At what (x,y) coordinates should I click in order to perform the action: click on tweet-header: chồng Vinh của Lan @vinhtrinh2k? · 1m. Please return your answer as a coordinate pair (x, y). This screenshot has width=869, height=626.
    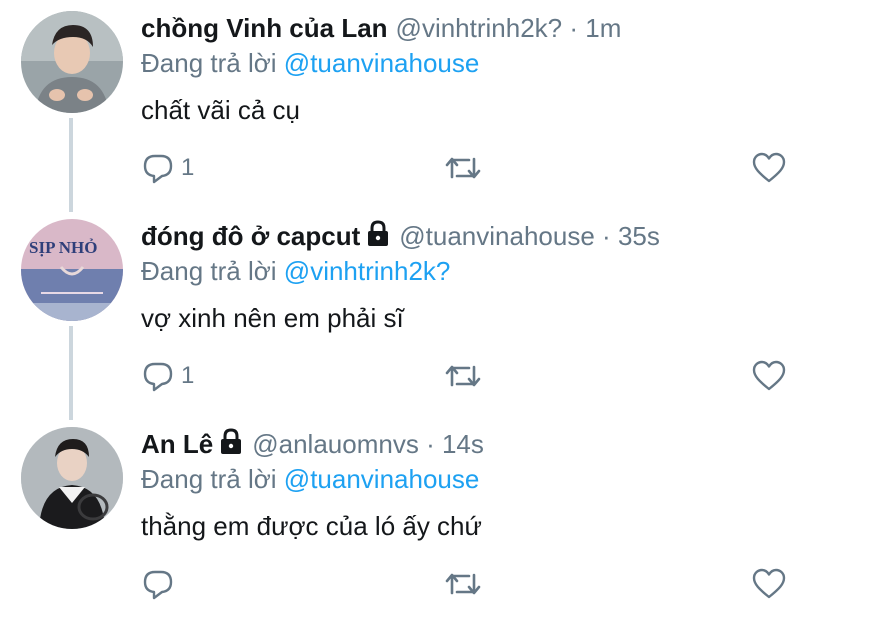
    Looking at the image, I should click on (381, 28).